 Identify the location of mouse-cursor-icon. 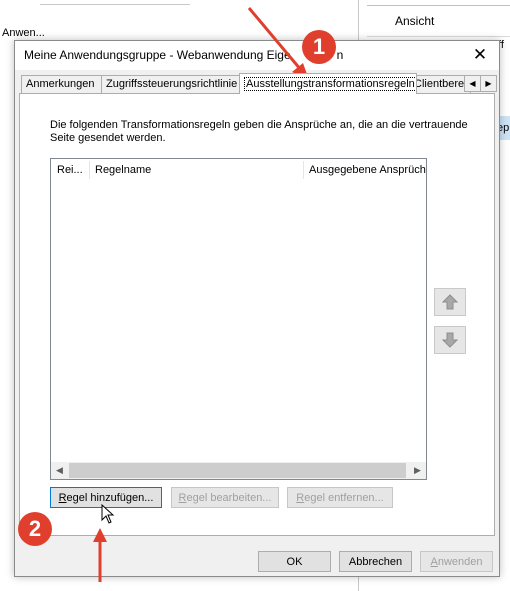
(108, 514).